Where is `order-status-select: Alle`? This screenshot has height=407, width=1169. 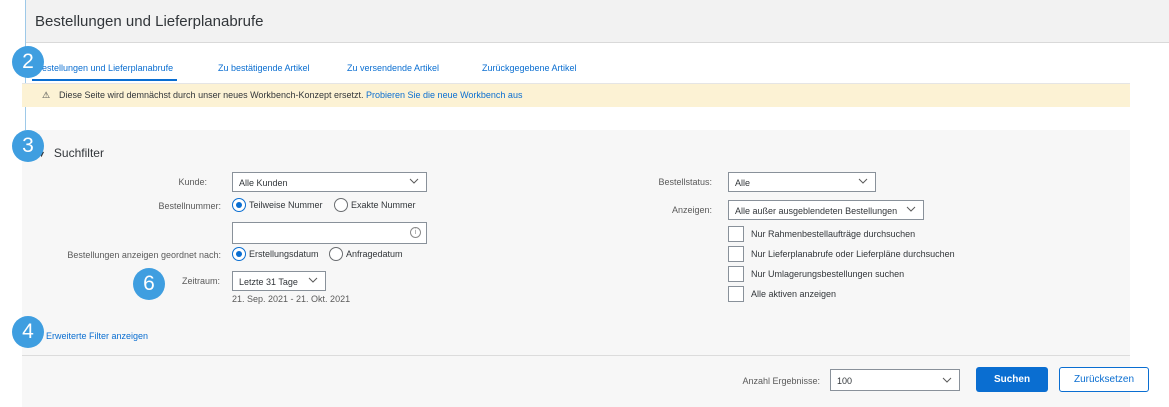 order-status-select: Alle is located at coordinates (802, 182).